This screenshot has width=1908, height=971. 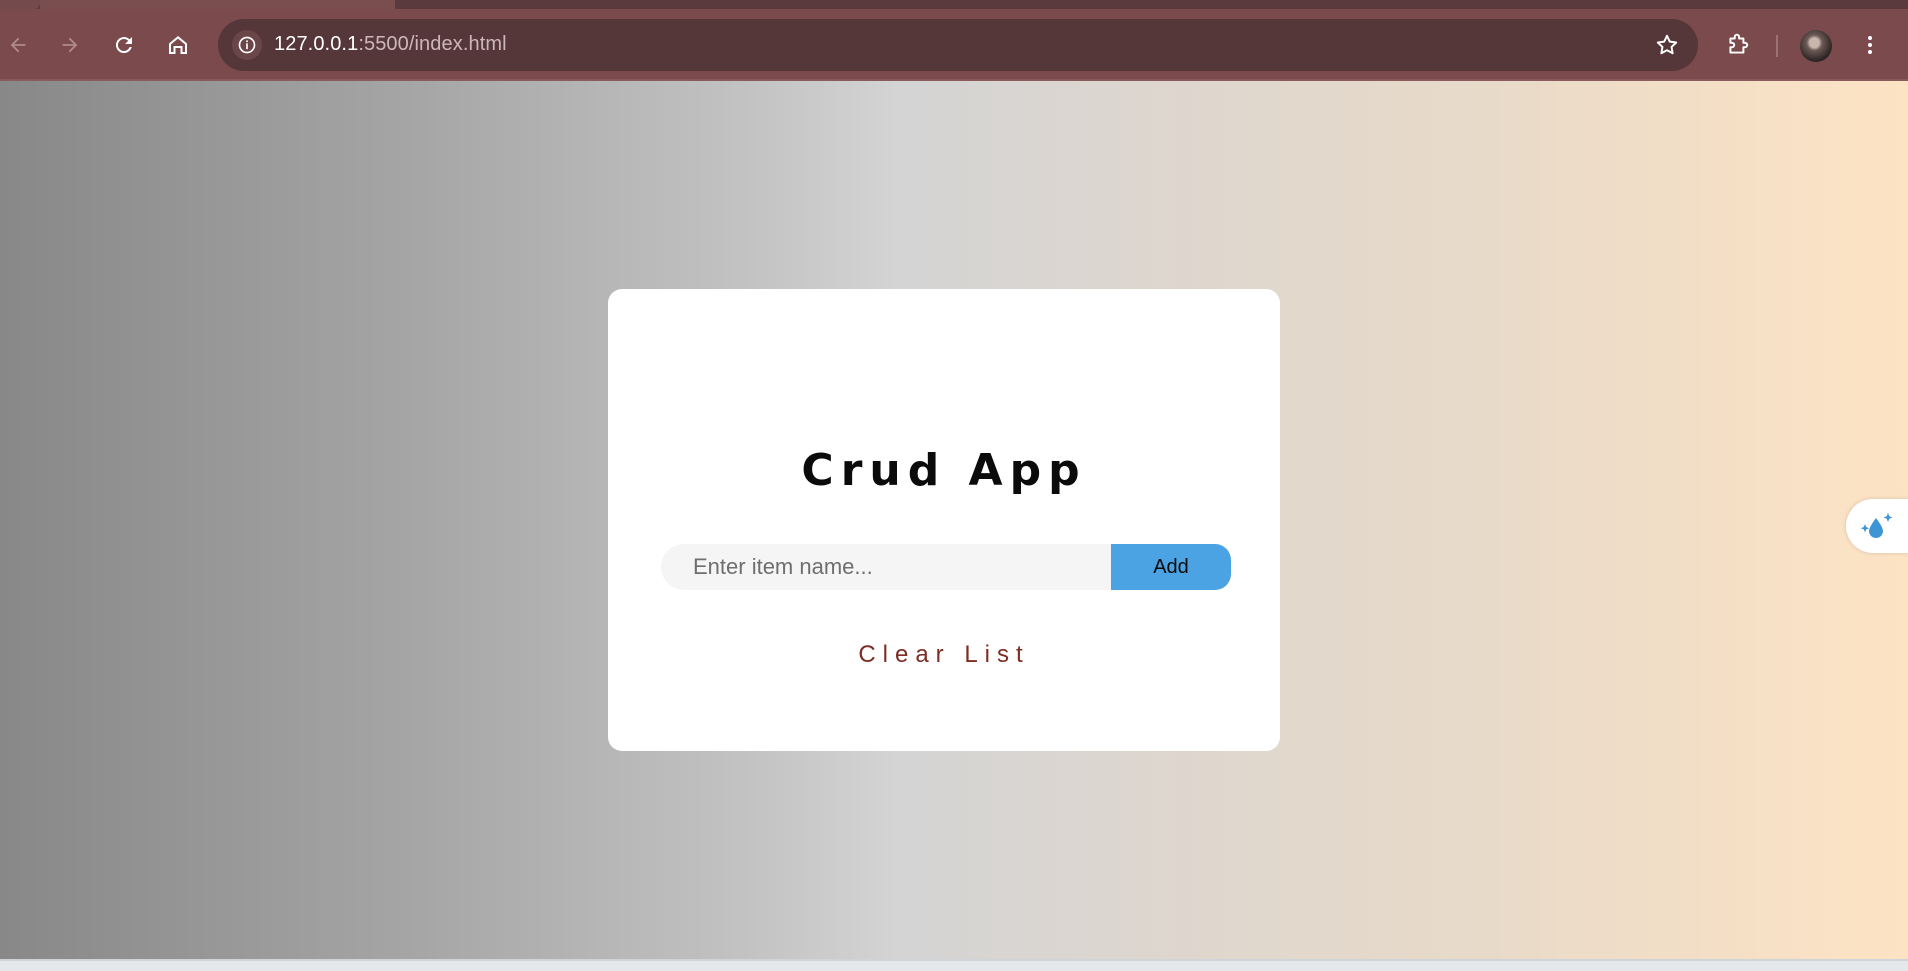 I want to click on back-button, so click(x=18, y=45).